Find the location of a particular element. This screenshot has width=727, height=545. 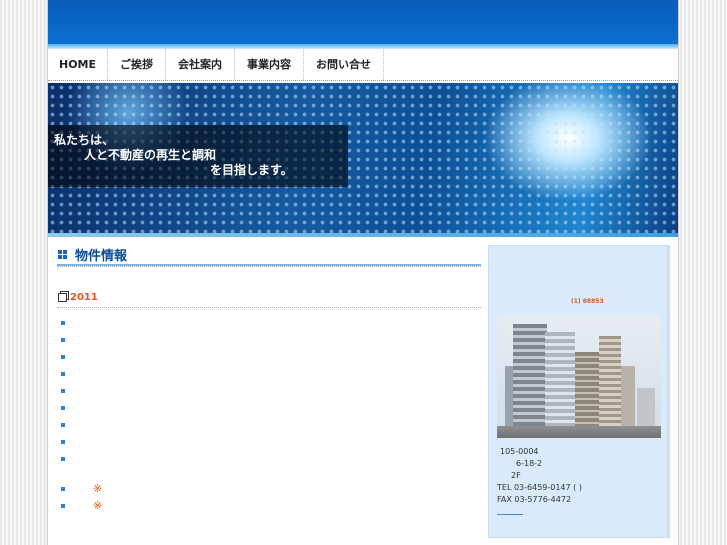

nav-greeting: ご挨拶 is located at coordinates (137, 64).